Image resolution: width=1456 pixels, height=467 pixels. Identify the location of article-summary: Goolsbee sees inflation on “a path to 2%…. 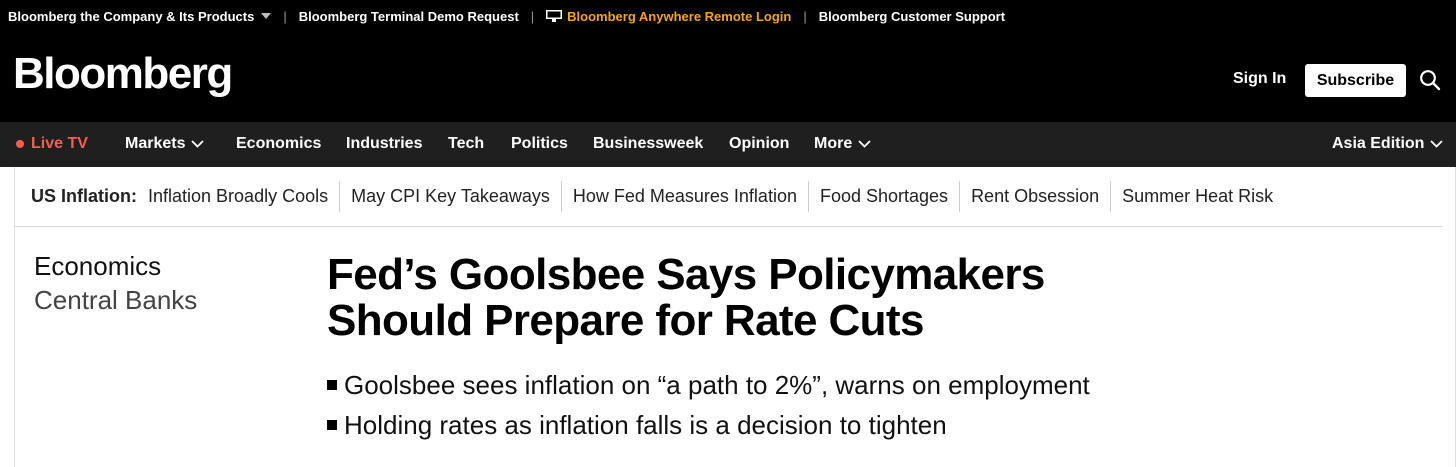
(708, 405).